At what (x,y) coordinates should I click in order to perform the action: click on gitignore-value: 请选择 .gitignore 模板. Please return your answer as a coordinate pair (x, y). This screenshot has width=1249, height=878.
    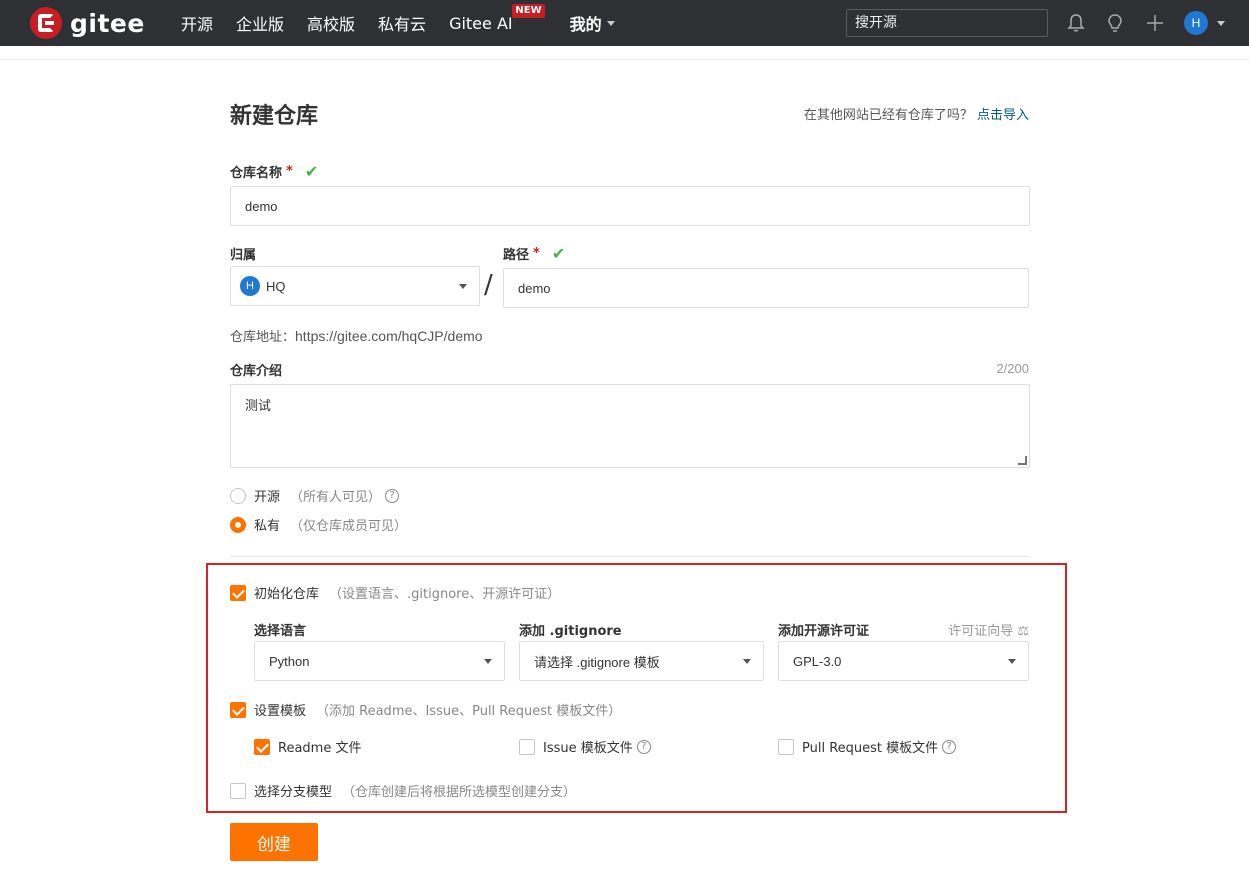
    Looking at the image, I should click on (597, 662).